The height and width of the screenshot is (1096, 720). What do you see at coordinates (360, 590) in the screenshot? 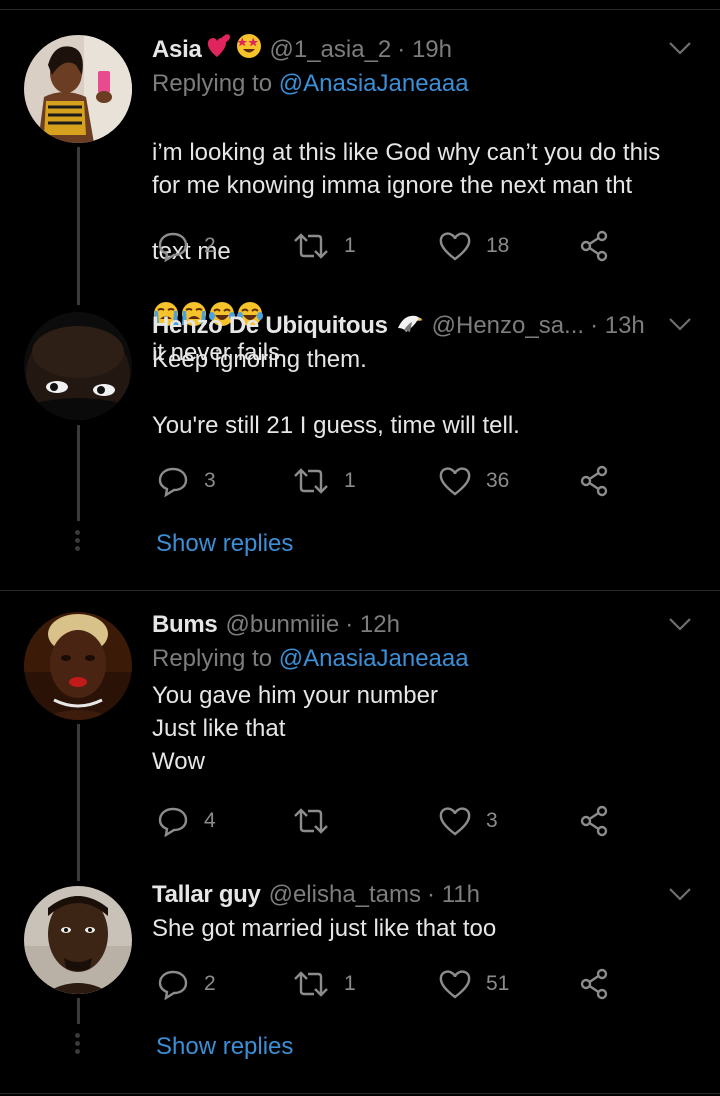
I see `tweet-divider` at bounding box center [360, 590].